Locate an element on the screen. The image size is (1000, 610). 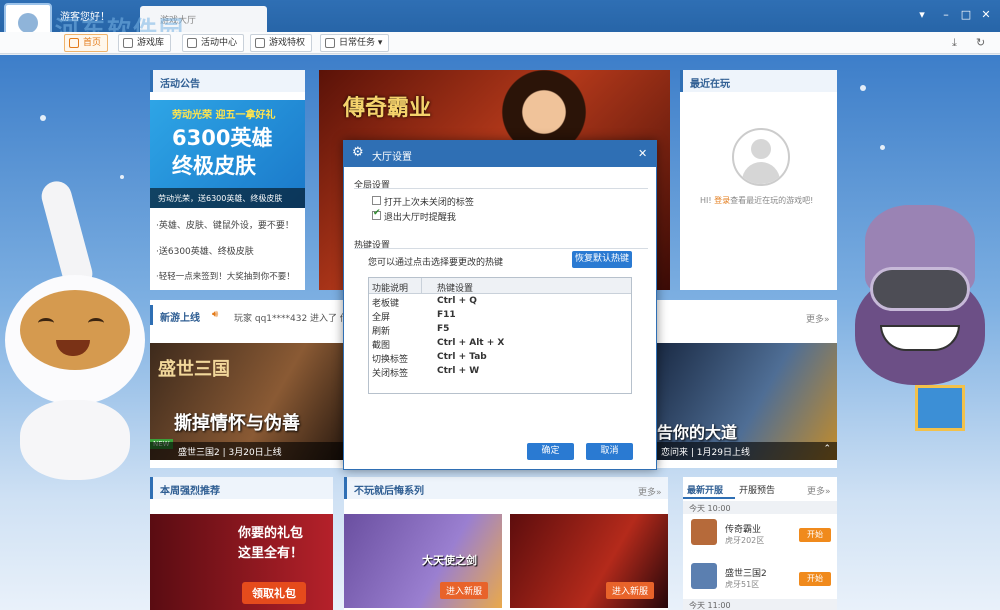
rabbit-mascot-illustration is located at coordinates (75, 328).